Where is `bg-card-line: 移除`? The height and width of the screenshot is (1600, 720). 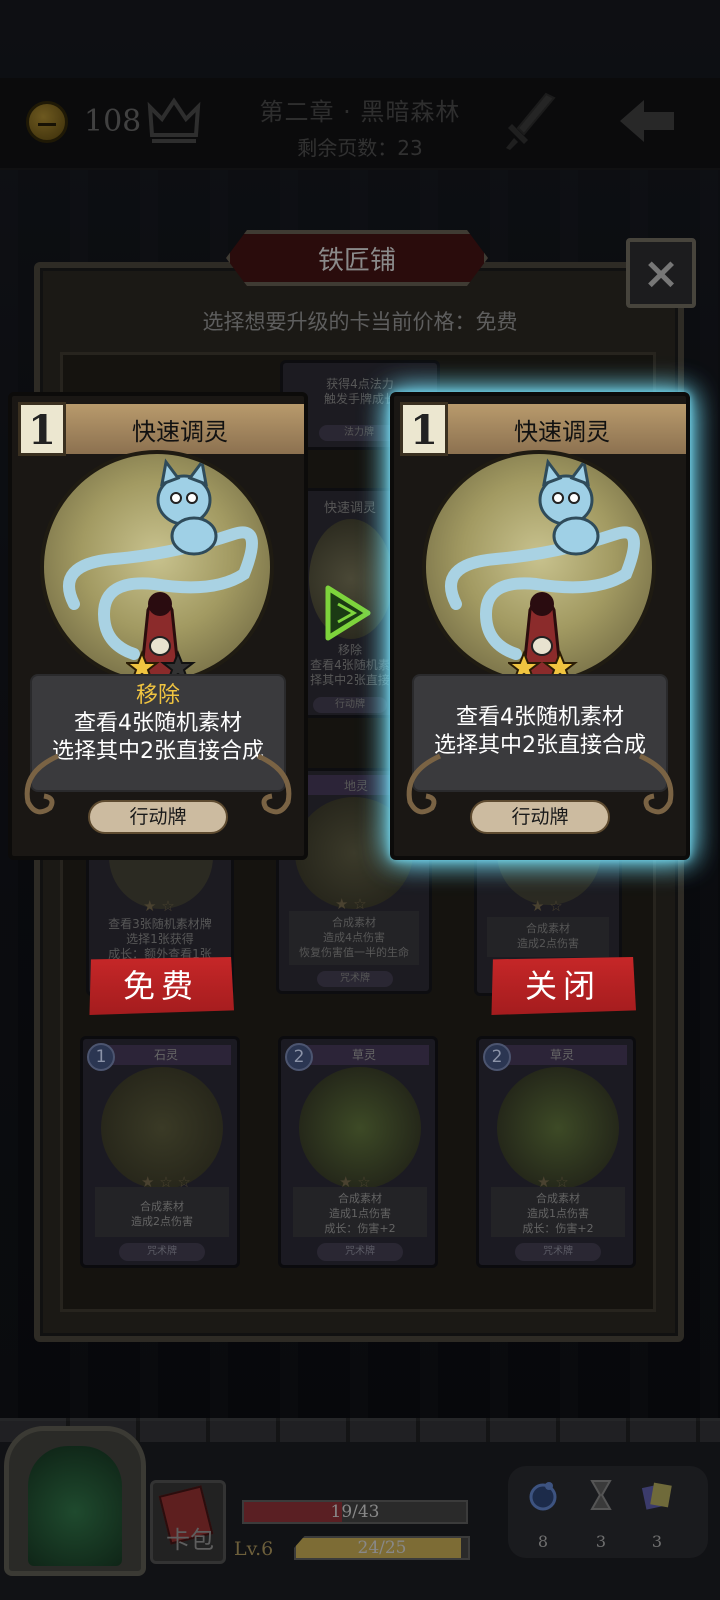
bg-card-line: 移除 is located at coordinates (349, 650).